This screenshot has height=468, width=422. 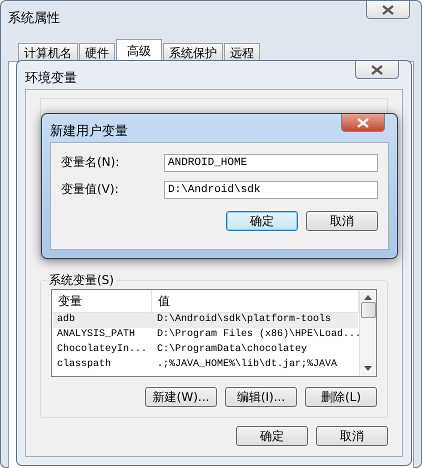 I want to click on tab: 硬件, so click(x=97, y=52).